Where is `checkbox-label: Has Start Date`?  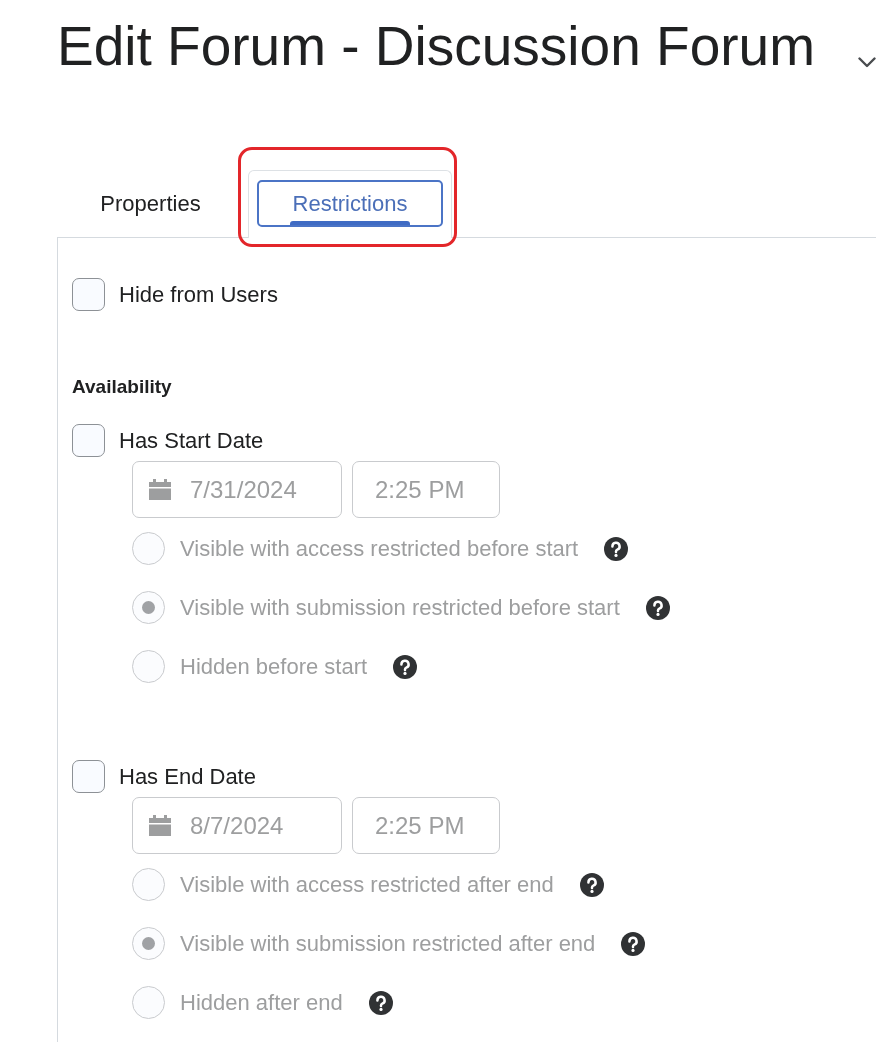
checkbox-label: Has Start Date is located at coordinates (191, 441).